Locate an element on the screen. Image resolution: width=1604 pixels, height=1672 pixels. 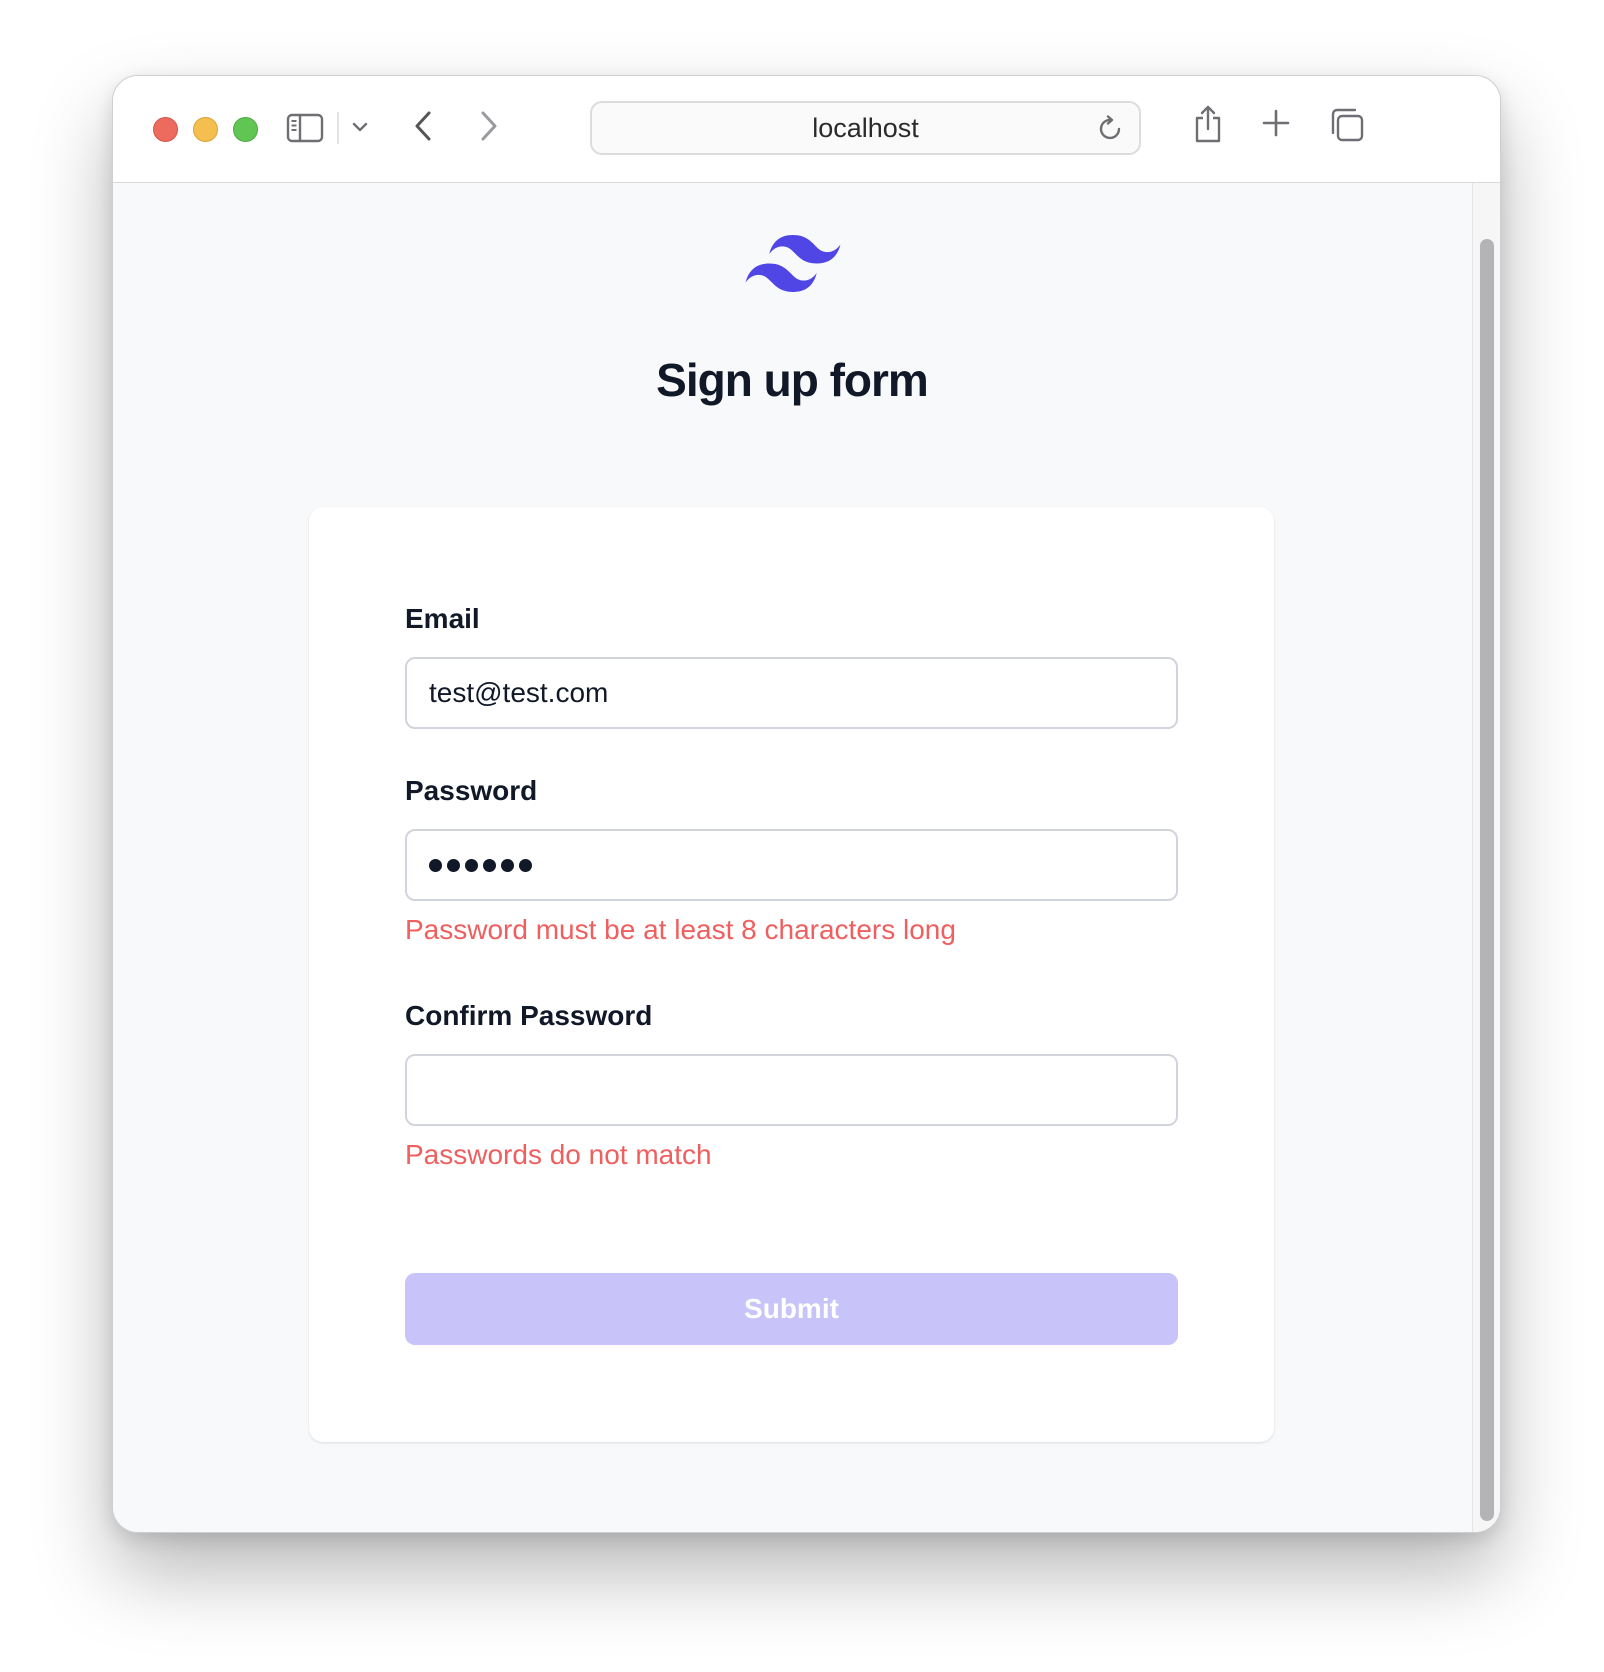
password-label: Password is located at coordinates (471, 790).